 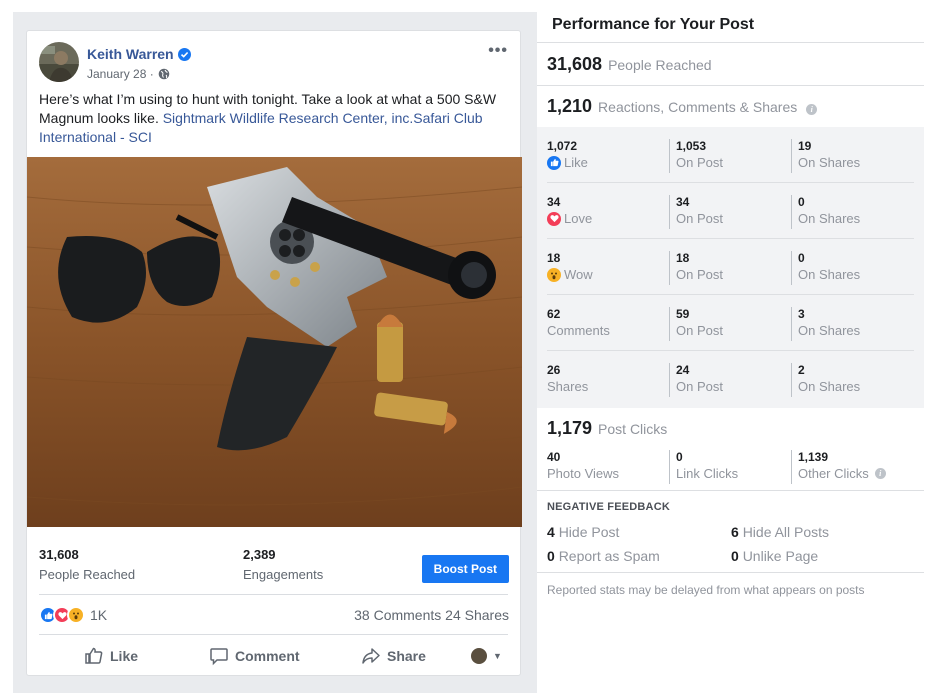 I want to click on reaction-row-shares: 26 Shares 24 On Post 2 On Shares, so click(x=730, y=379).